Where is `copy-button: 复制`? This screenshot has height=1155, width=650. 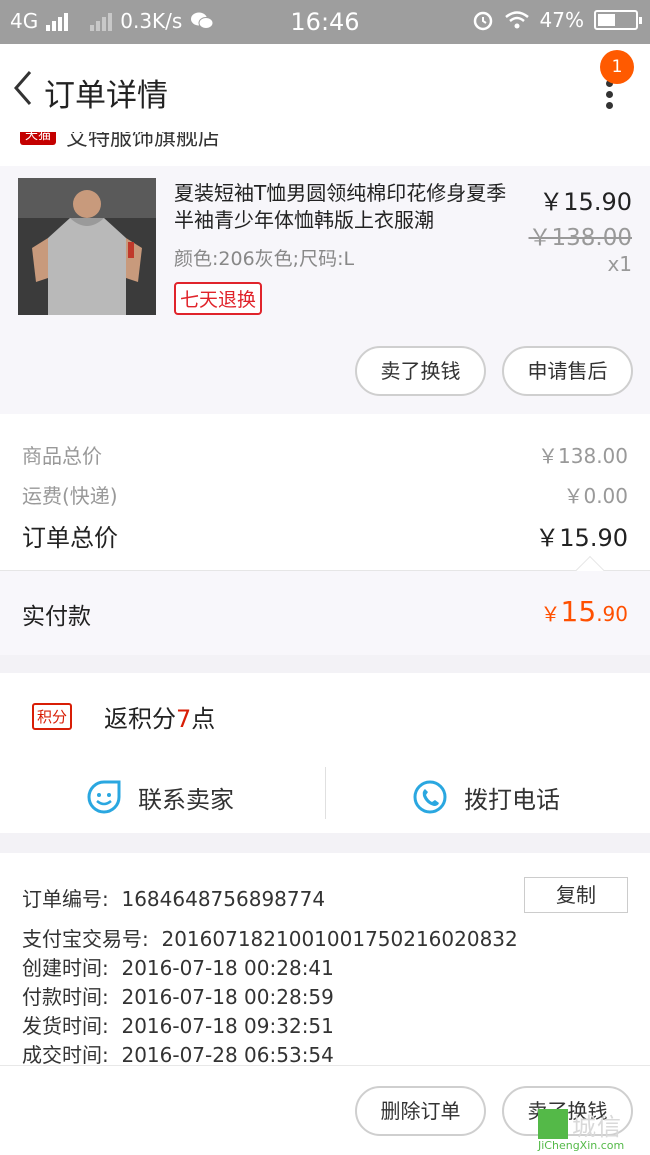 copy-button: 复制 is located at coordinates (576, 895).